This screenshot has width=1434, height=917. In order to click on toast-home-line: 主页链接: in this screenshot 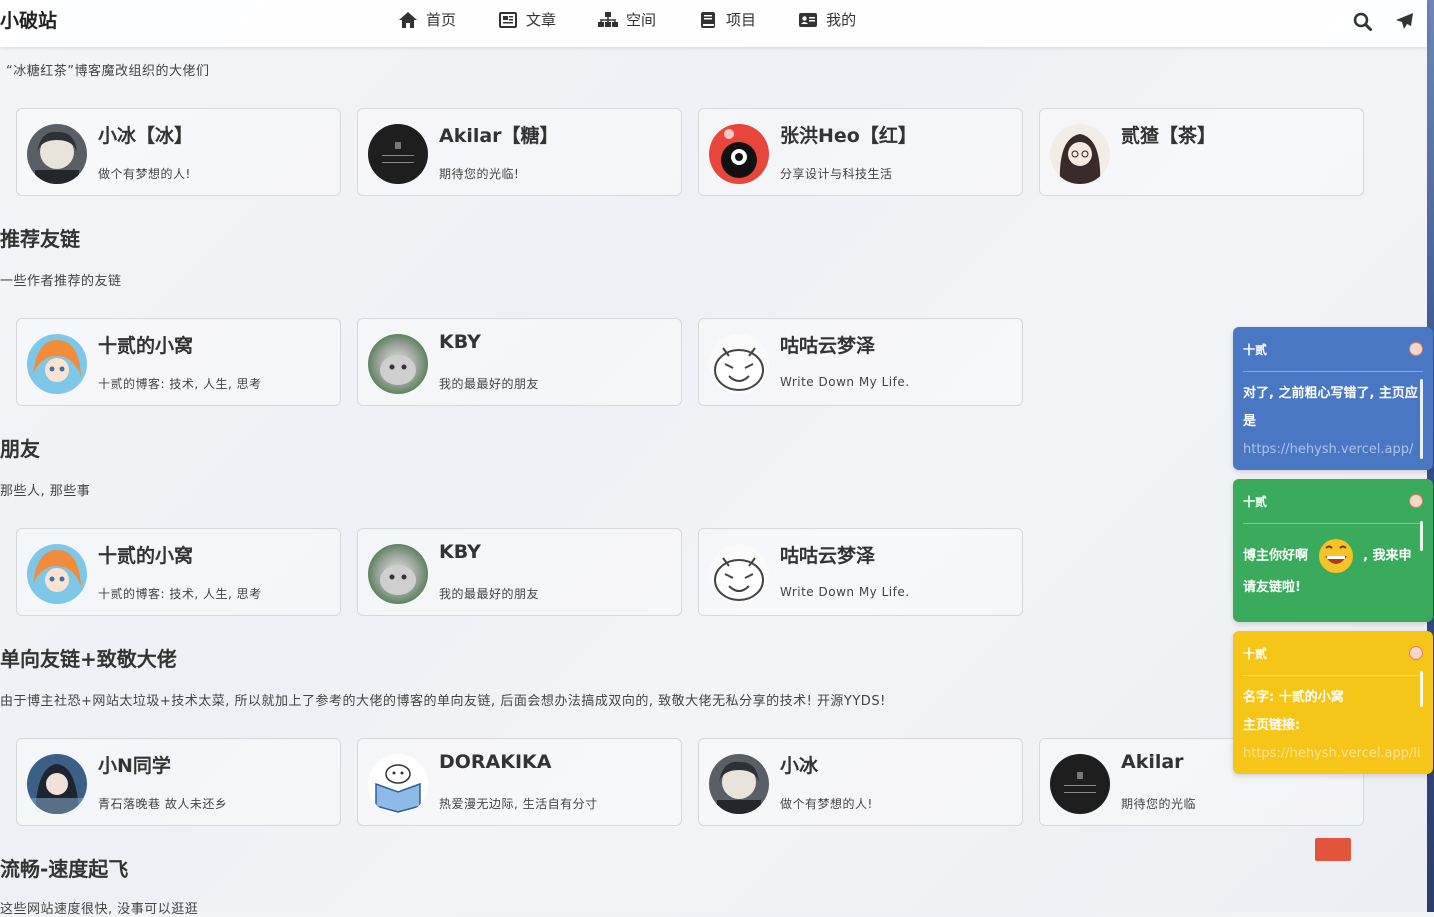, I will do `click(1272, 725)`.